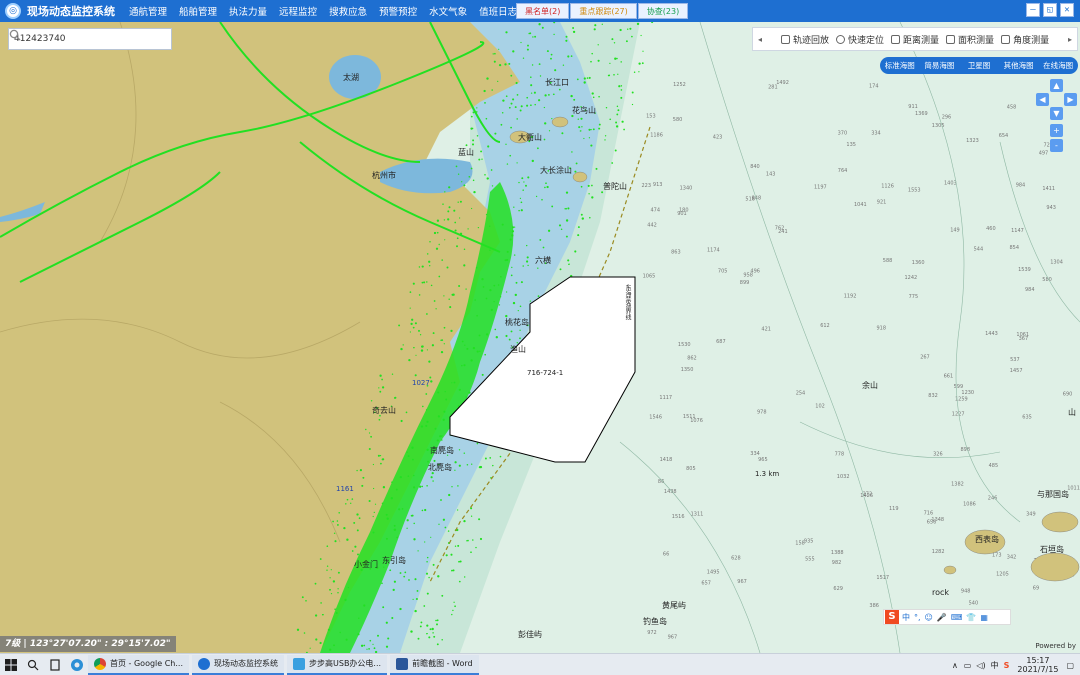 The height and width of the screenshot is (675, 1080). Describe the element at coordinates (1070, 99) in the screenshot. I see `pan-right-button: ▶` at that location.